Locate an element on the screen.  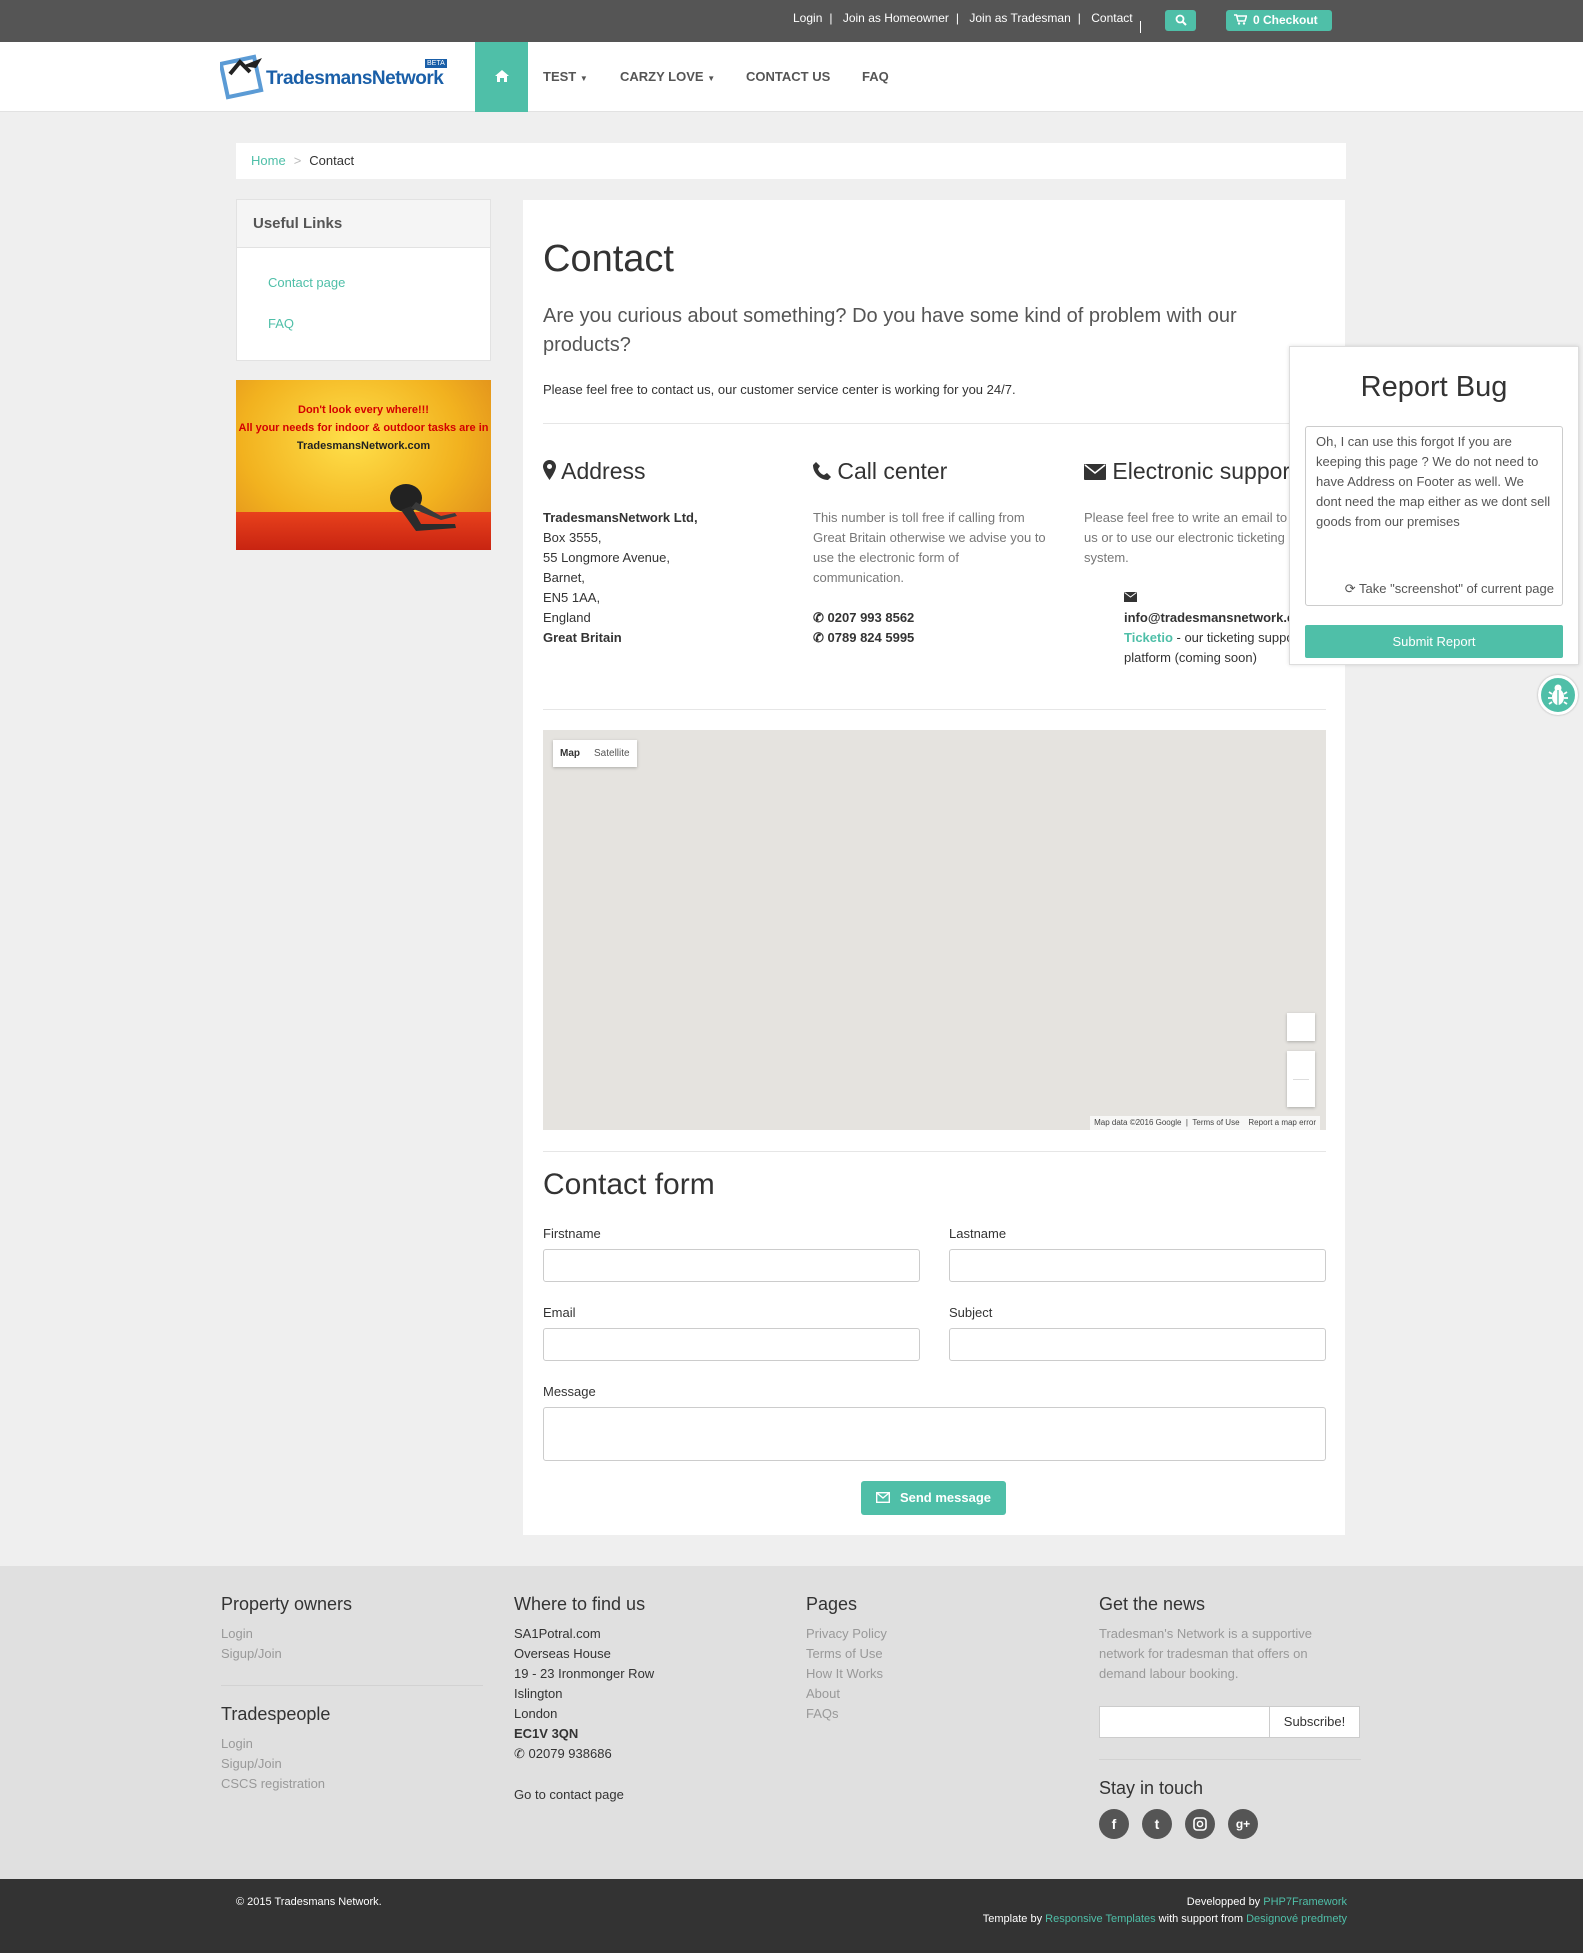
nav-item-faq: FAQ is located at coordinates (875, 77).